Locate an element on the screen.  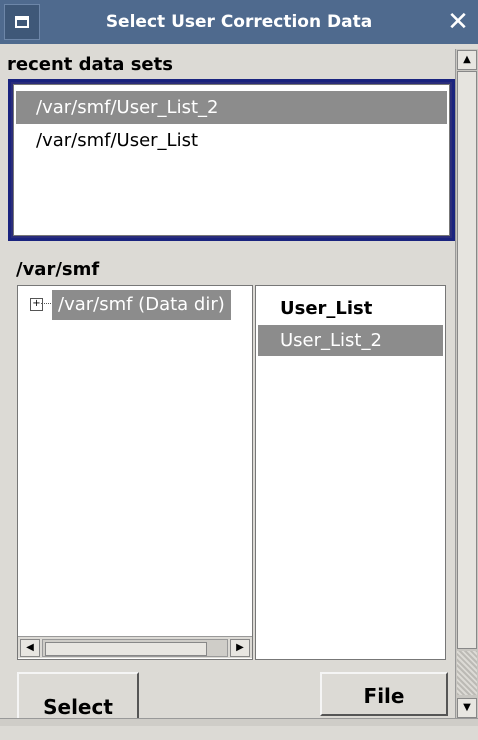
window-title: Select User Correction Data is located at coordinates (239, 22).